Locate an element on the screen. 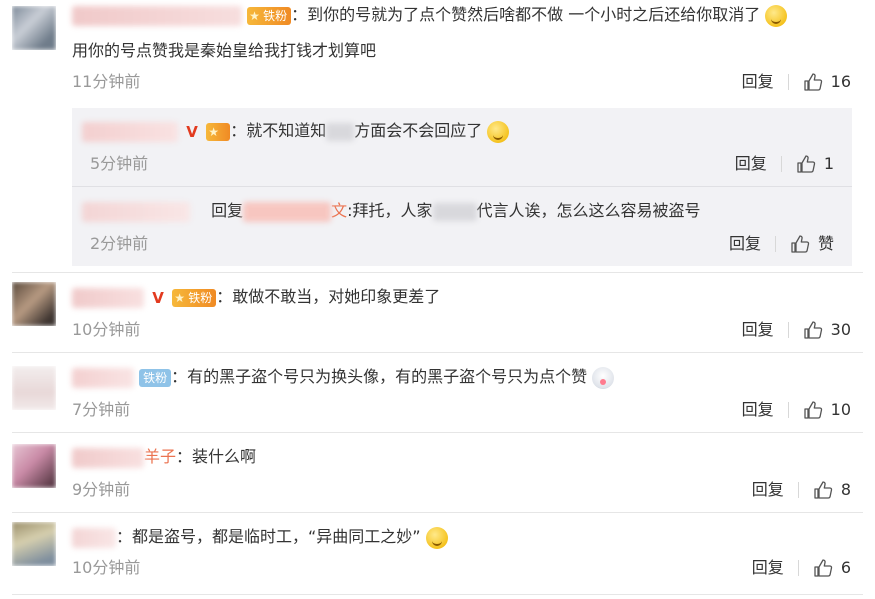  yum-emoji-icon is located at coordinates (436, 537).